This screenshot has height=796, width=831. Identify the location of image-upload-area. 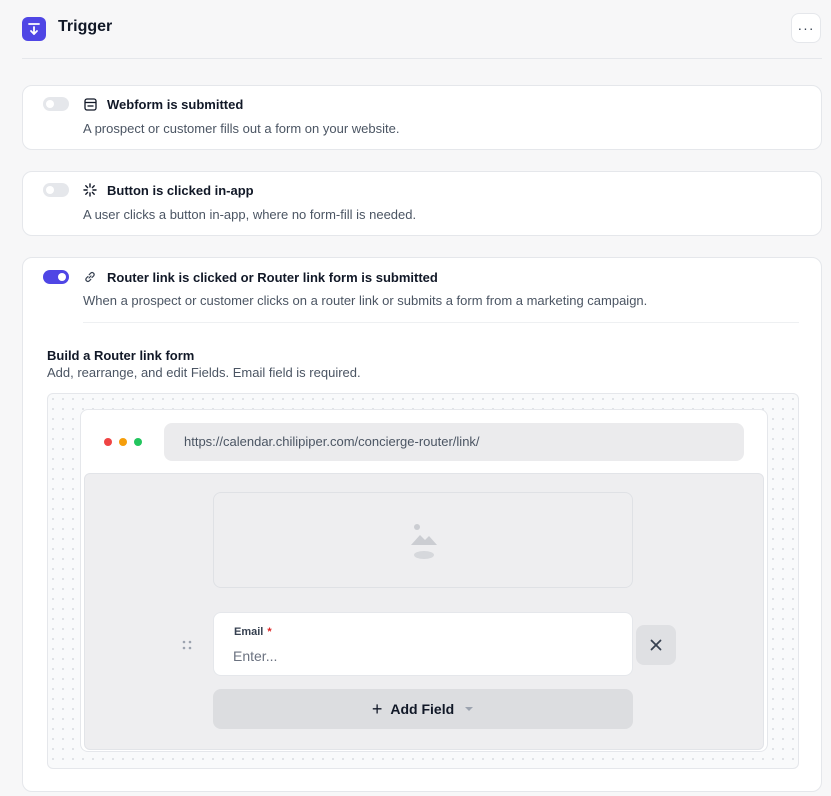
(423, 540).